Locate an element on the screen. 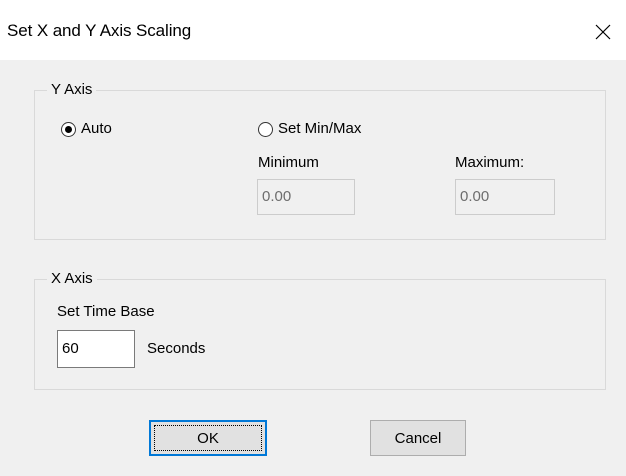 This screenshot has width=626, height=476. ok-button: OK is located at coordinates (208, 438).